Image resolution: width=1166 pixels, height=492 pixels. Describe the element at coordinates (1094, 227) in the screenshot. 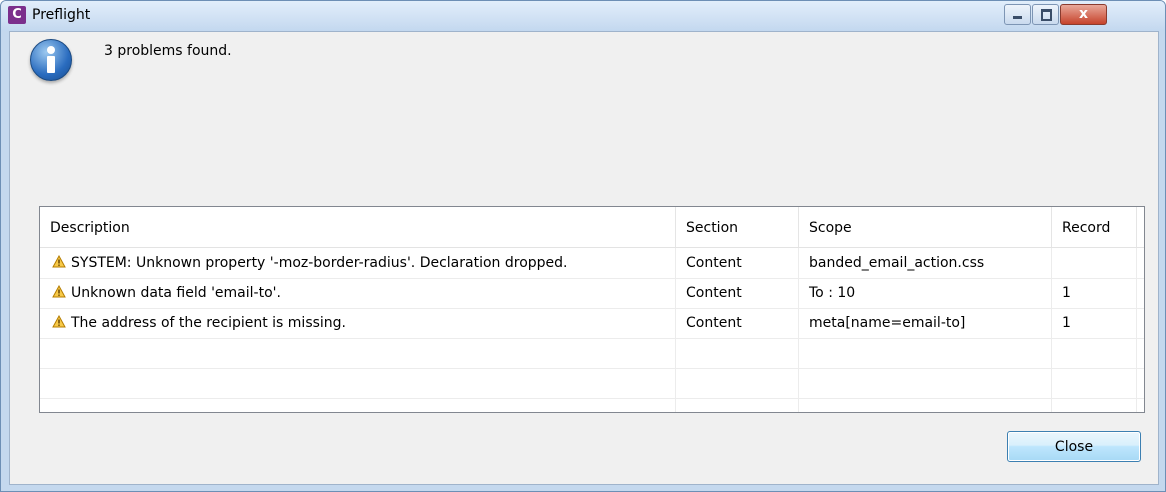

I see `column-header-record: Record` at that location.